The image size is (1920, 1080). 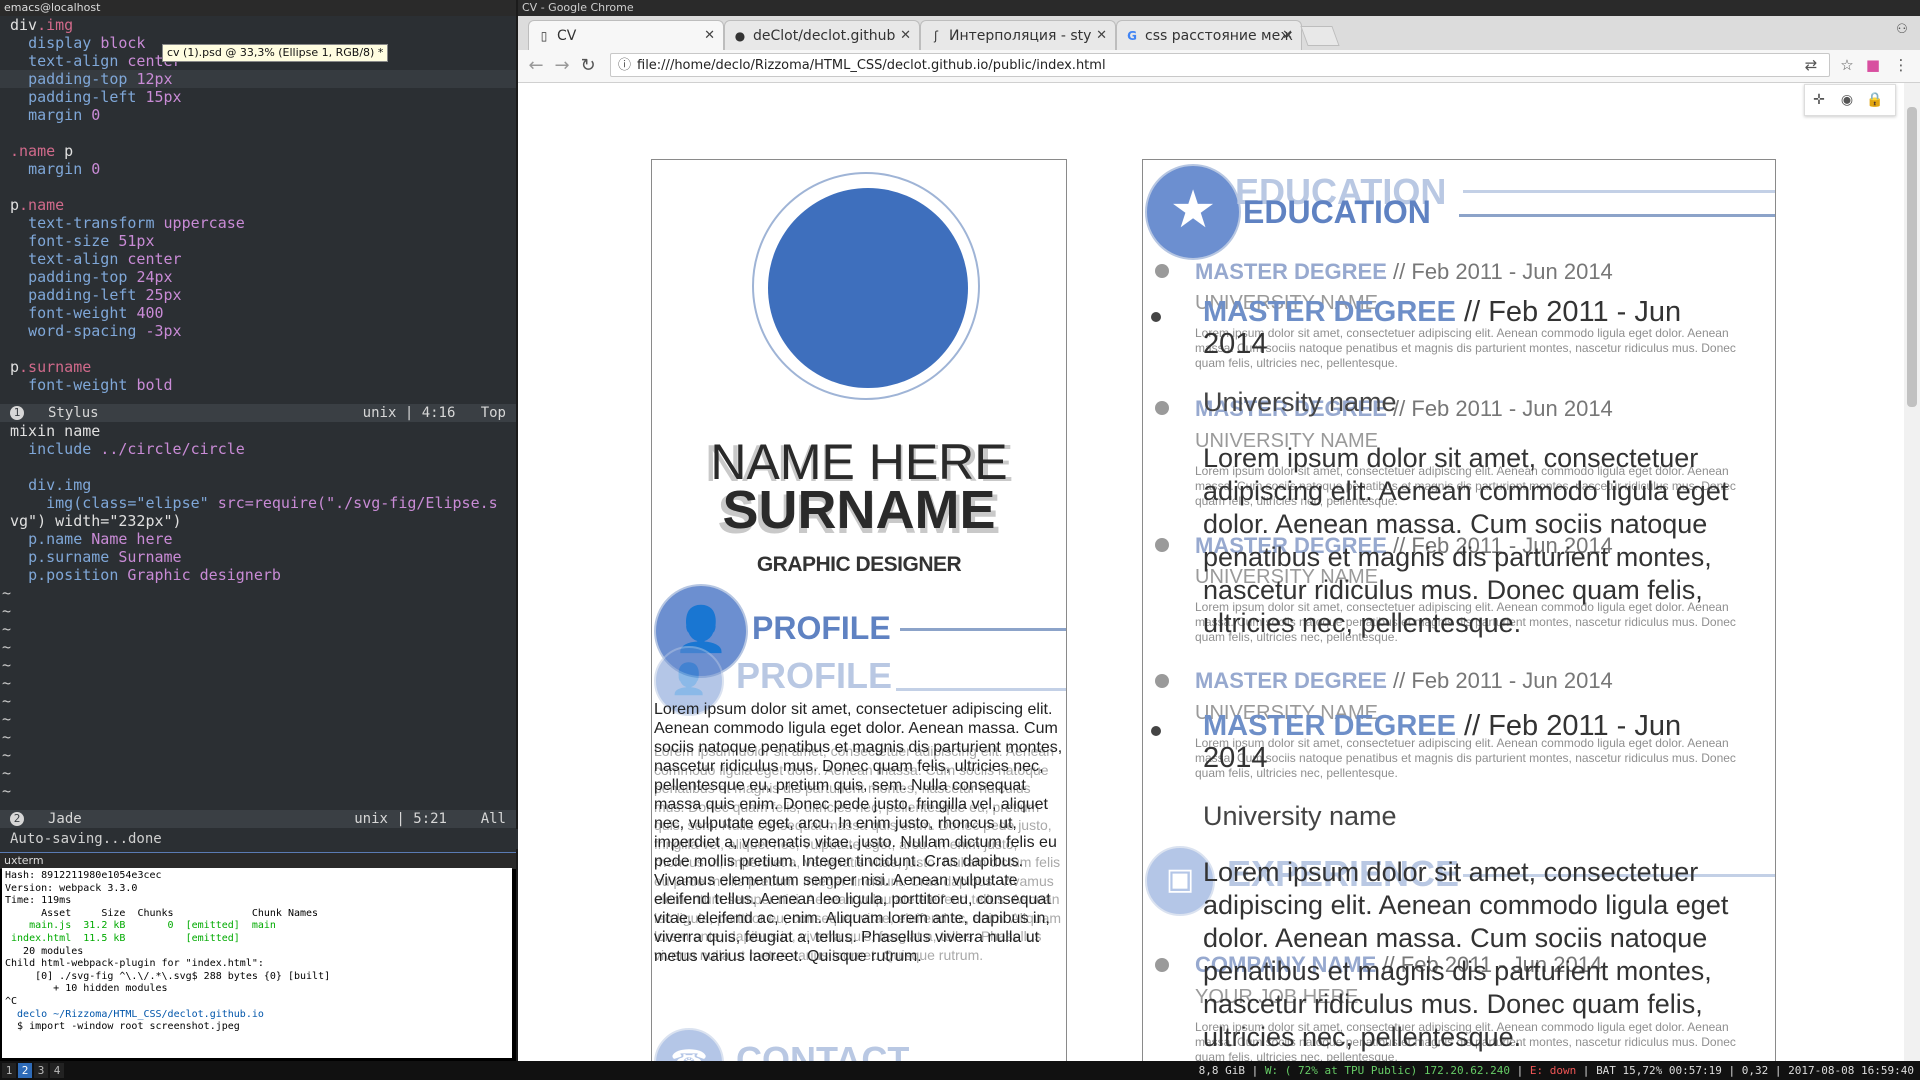 What do you see at coordinates (1755, 1070) in the screenshot?
I see `load: 0,32` at bounding box center [1755, 1070].